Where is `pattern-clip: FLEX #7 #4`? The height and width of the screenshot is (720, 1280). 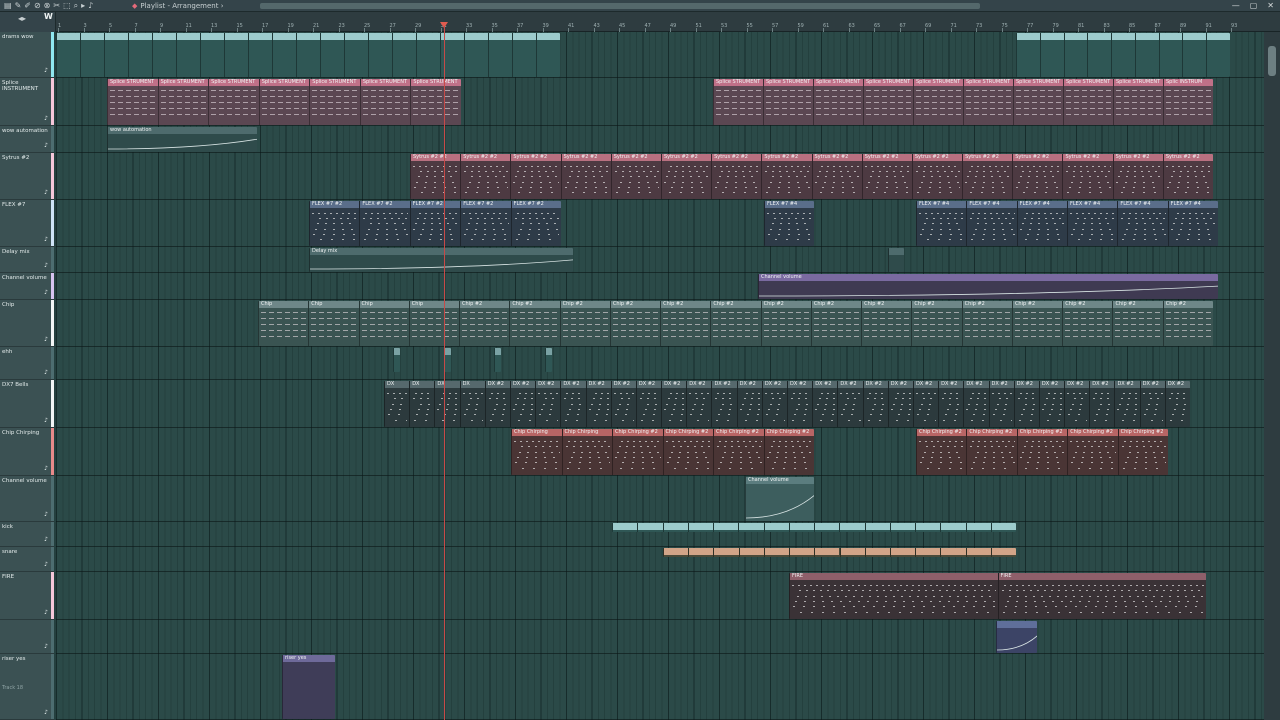
pattern-clip: FLEX #7 #4 is located at coordinates (789, 223).